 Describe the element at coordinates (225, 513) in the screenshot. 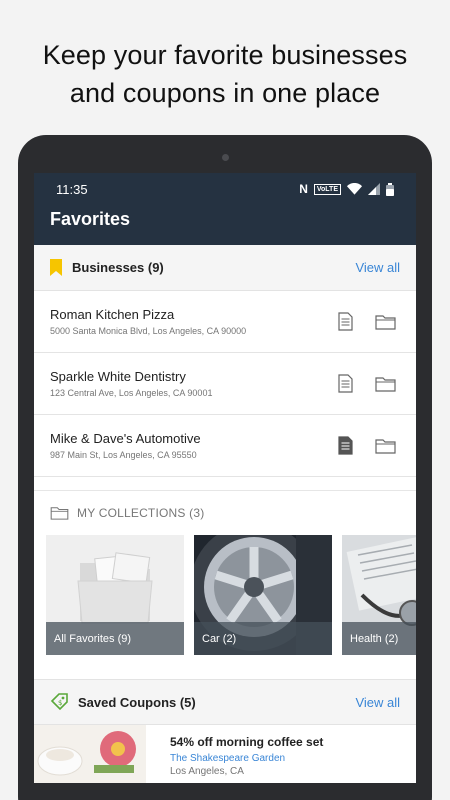

I see `collections-header: MY COLLECTIONS (3)` at that location.